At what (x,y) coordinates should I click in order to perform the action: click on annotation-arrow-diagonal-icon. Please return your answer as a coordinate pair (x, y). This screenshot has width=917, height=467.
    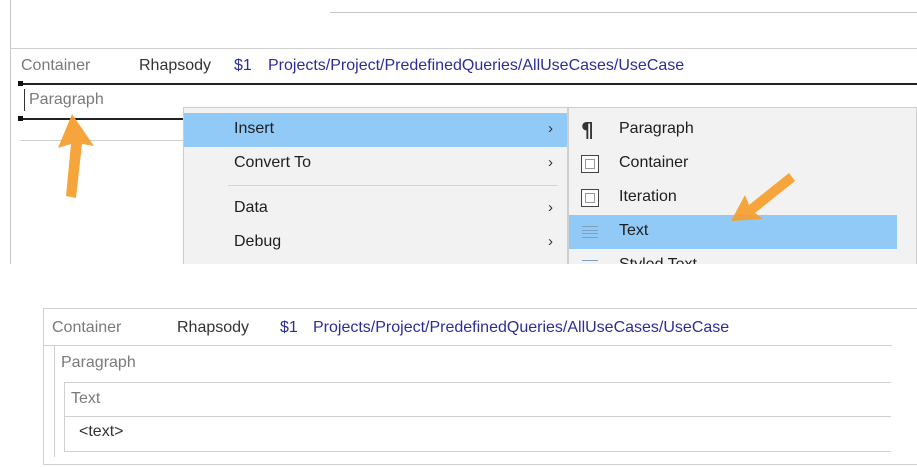
    Looking at the image, I should click on (763, 197).